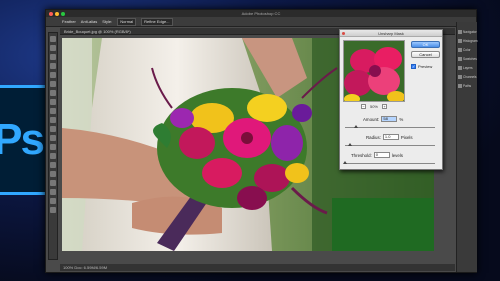  What do you see at coordinates (107, 21) in the screenshot?
I see `option-style-label: Style:` at bounding box center [107, 21].